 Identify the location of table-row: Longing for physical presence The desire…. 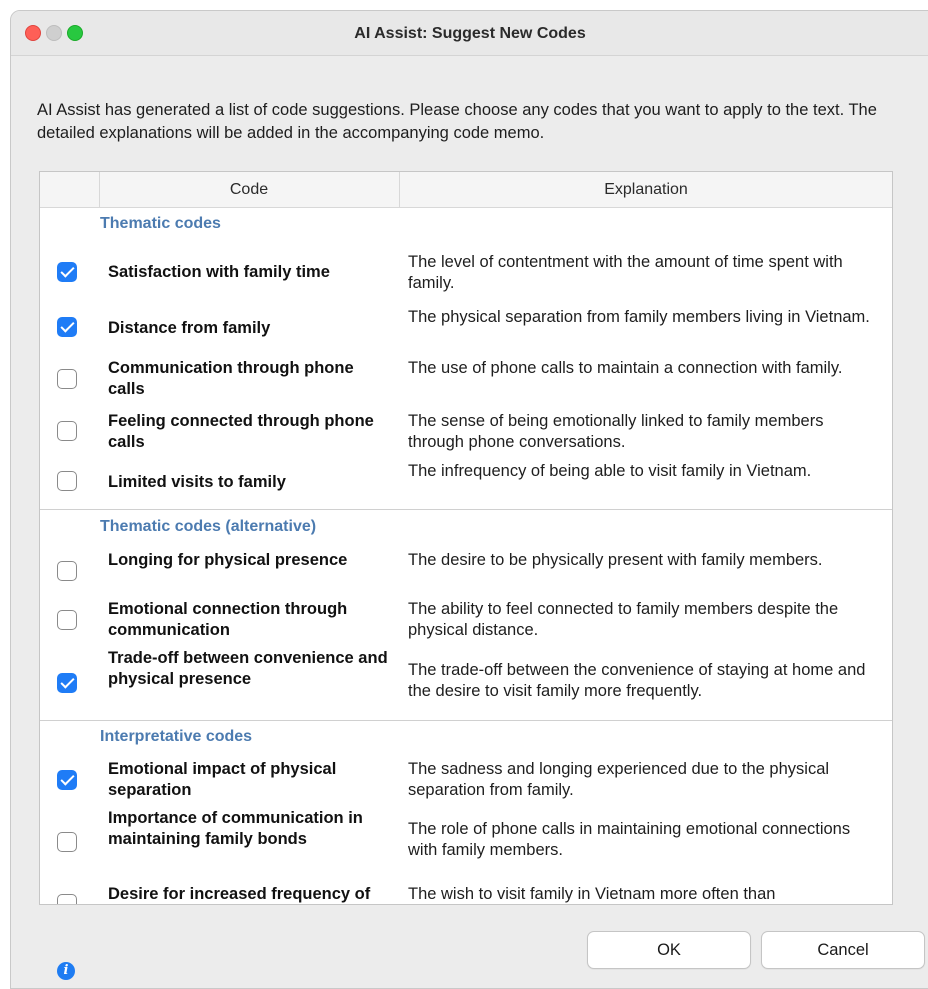
(466, 573).